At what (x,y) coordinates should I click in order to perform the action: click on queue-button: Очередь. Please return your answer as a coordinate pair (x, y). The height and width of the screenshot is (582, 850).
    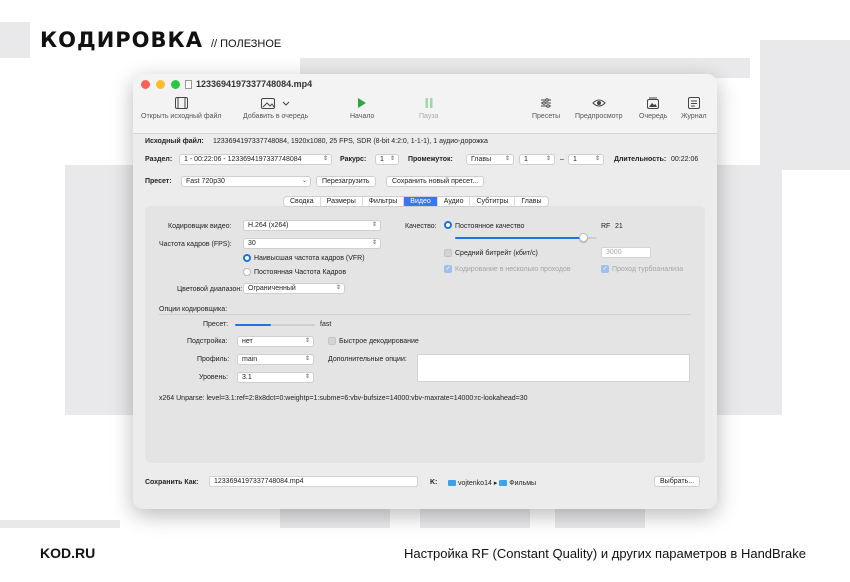
    Looking at the image, I should click on (653, 108).